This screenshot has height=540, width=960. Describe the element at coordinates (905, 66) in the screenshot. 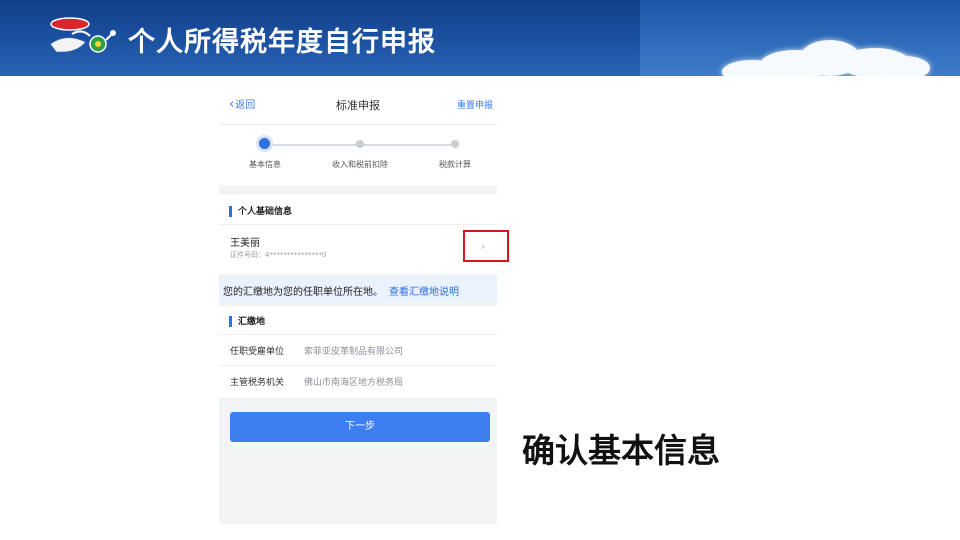

I see `cloud-decoration` at that location.